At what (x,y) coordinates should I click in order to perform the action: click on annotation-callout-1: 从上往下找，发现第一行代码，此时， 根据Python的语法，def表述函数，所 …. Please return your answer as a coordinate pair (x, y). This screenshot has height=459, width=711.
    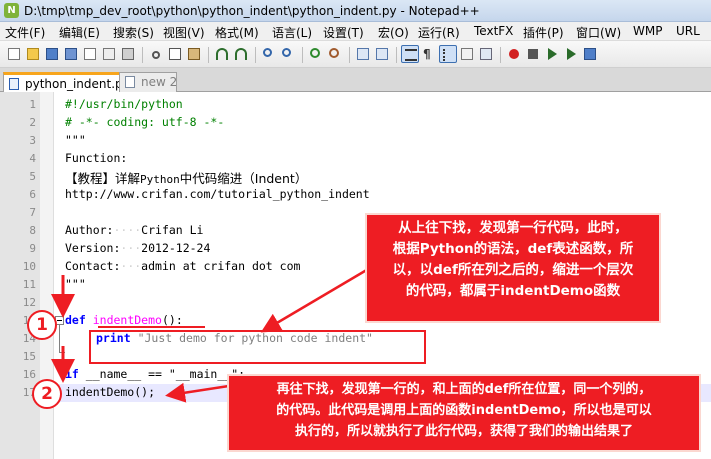
    Looking at the image, I should click on (513, 268).